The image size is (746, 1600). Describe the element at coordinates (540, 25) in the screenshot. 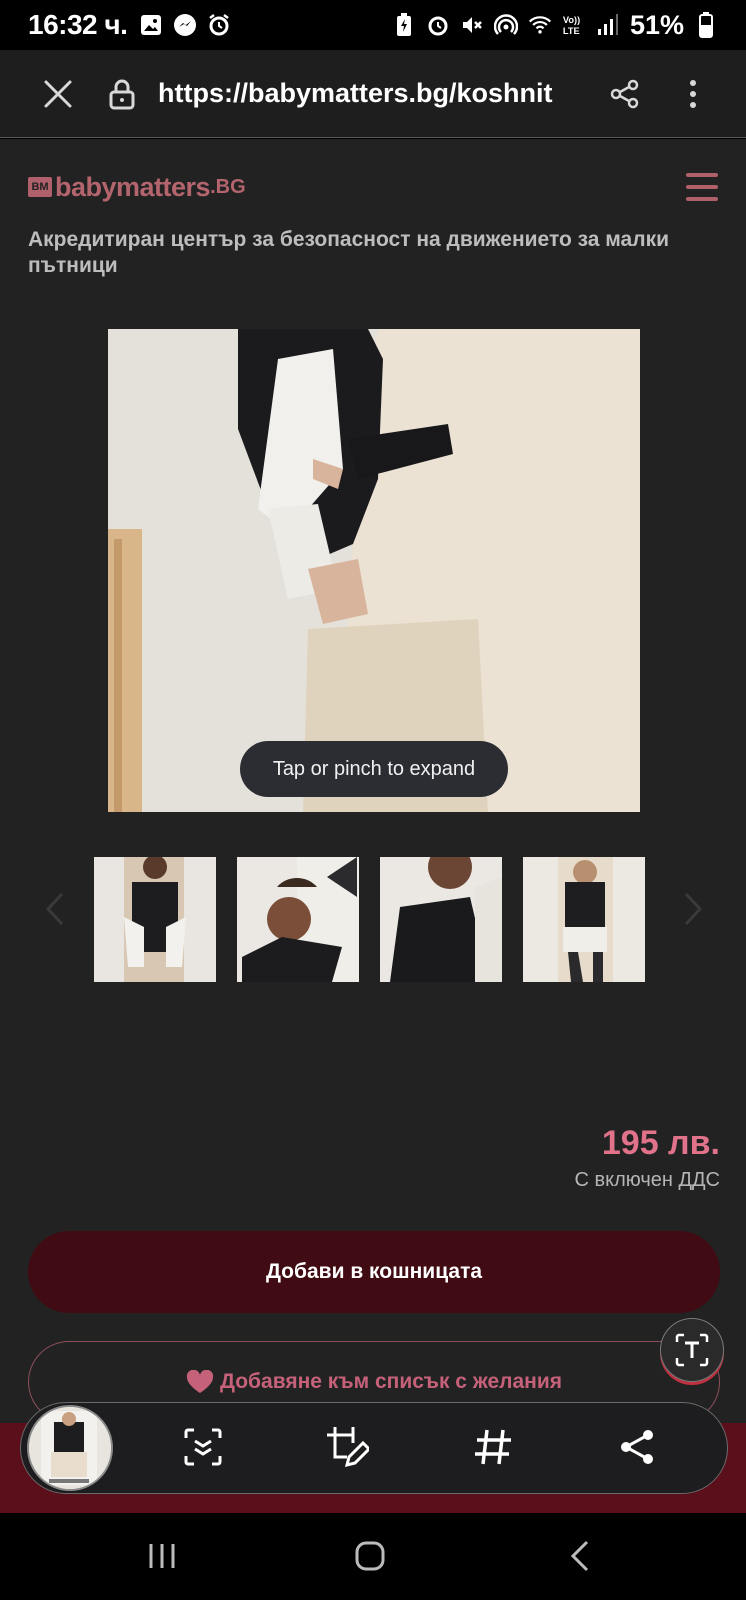

I see `wifi-icon` at that location.